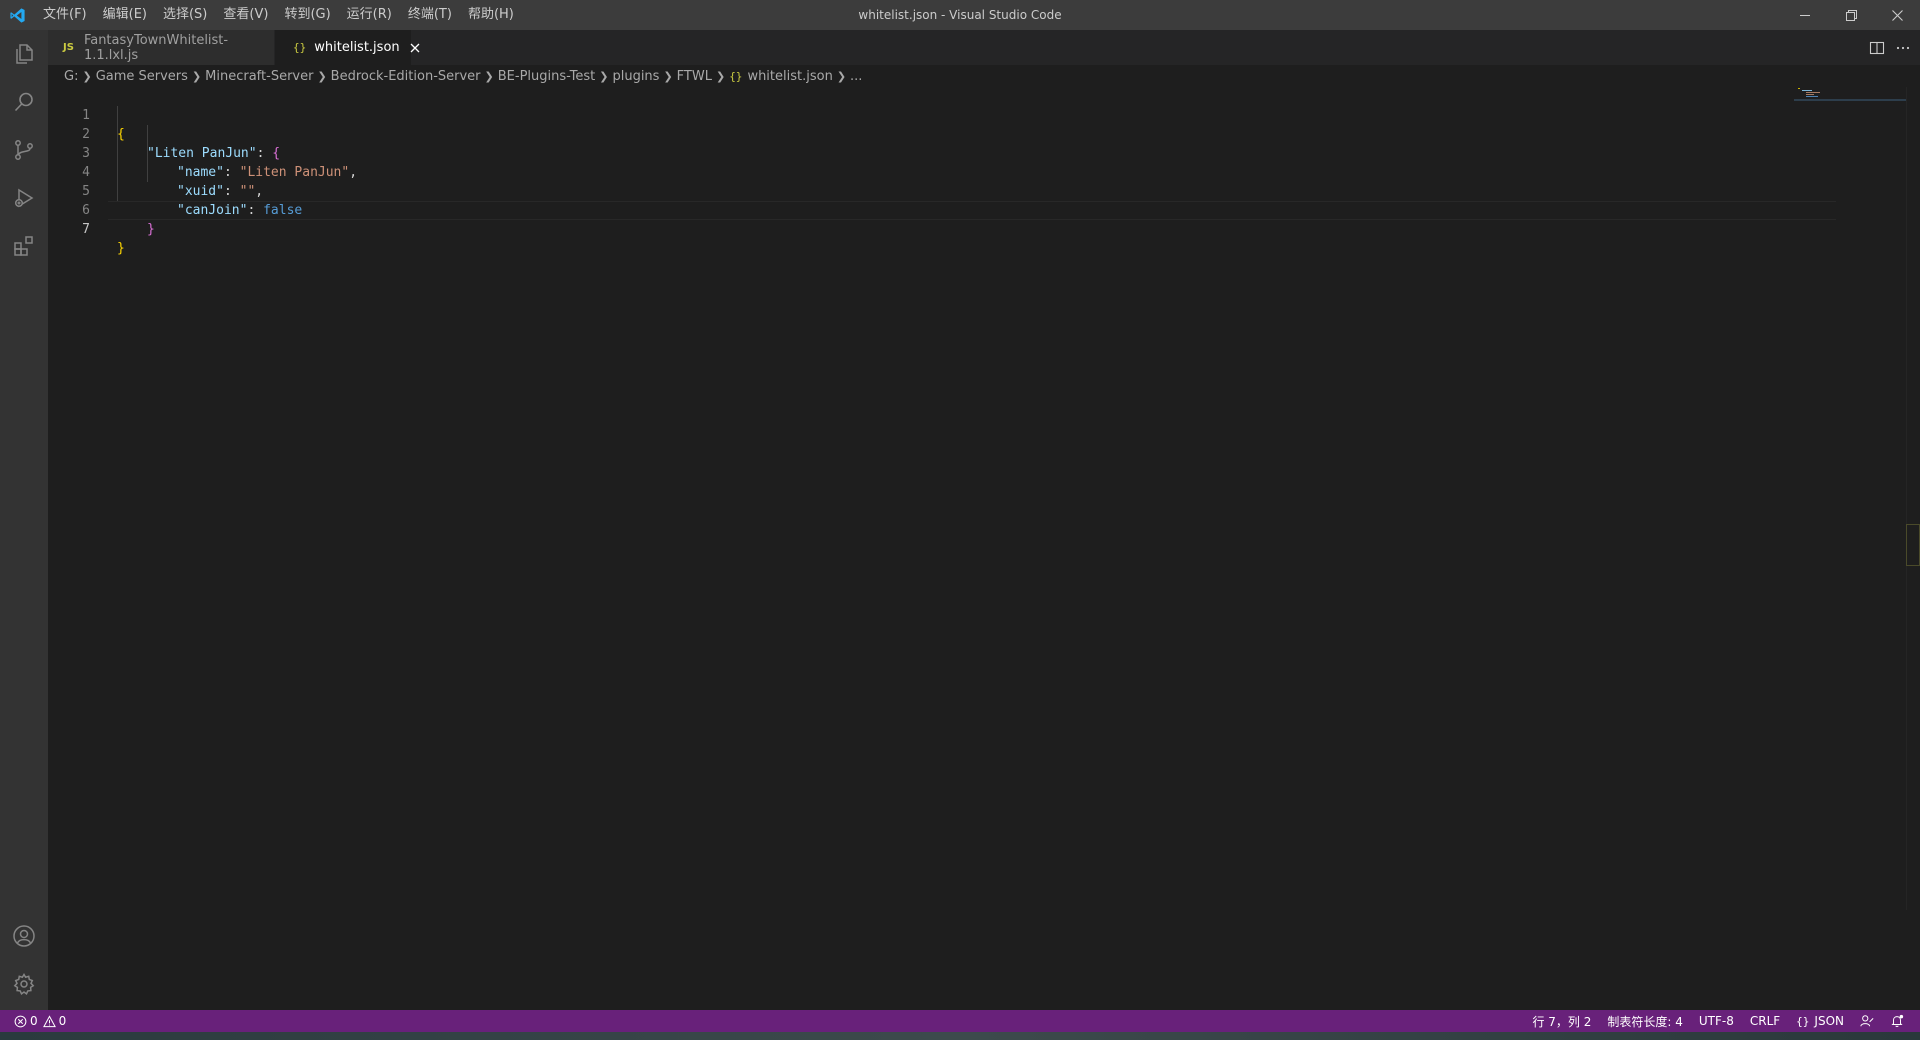 This screenshot has width=1920, height=1040. What do you see at coordinates (913, 228) in the screenshot?
I see `code-line: 7 }` at bounding box center [913, 228].